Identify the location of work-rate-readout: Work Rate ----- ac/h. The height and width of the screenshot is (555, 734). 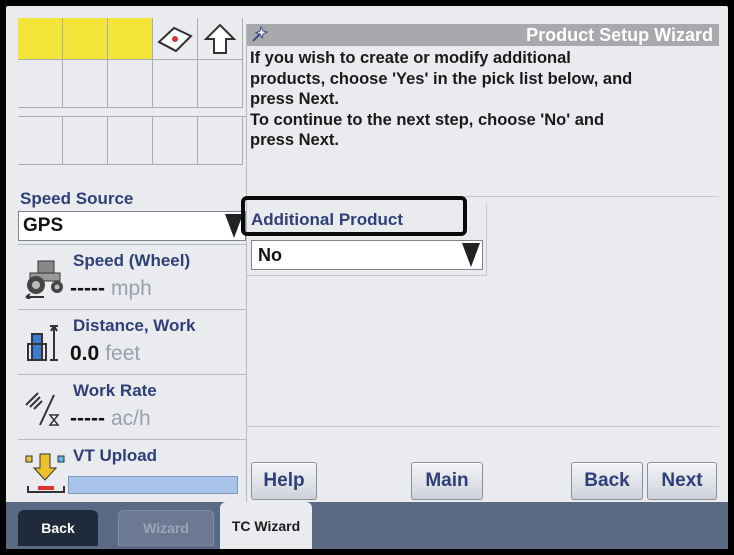
(132, 406).